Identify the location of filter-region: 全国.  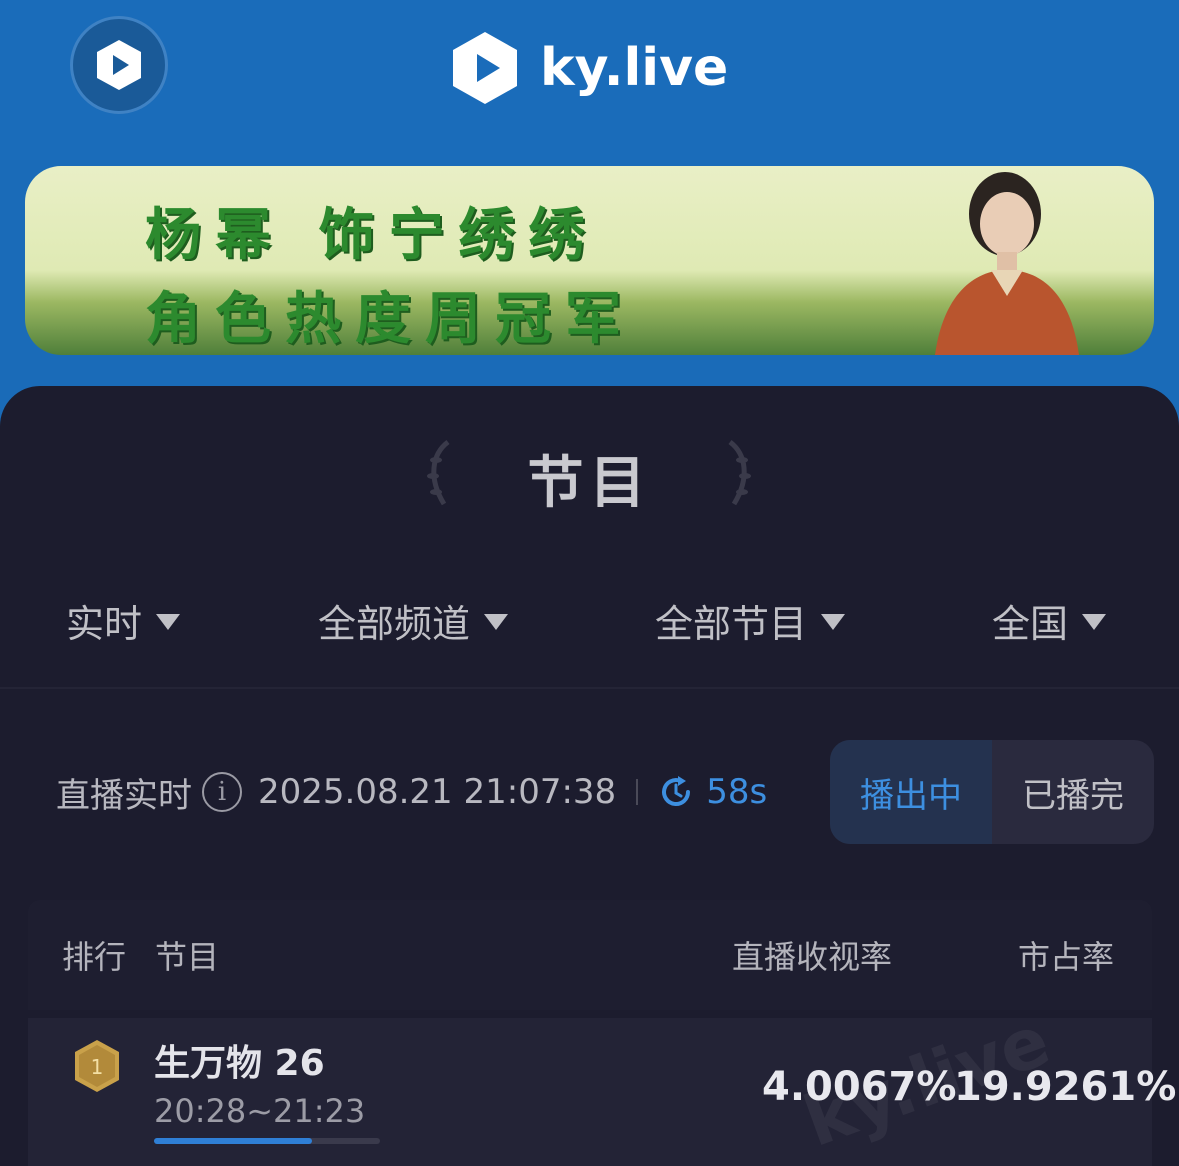
(1049, 620).